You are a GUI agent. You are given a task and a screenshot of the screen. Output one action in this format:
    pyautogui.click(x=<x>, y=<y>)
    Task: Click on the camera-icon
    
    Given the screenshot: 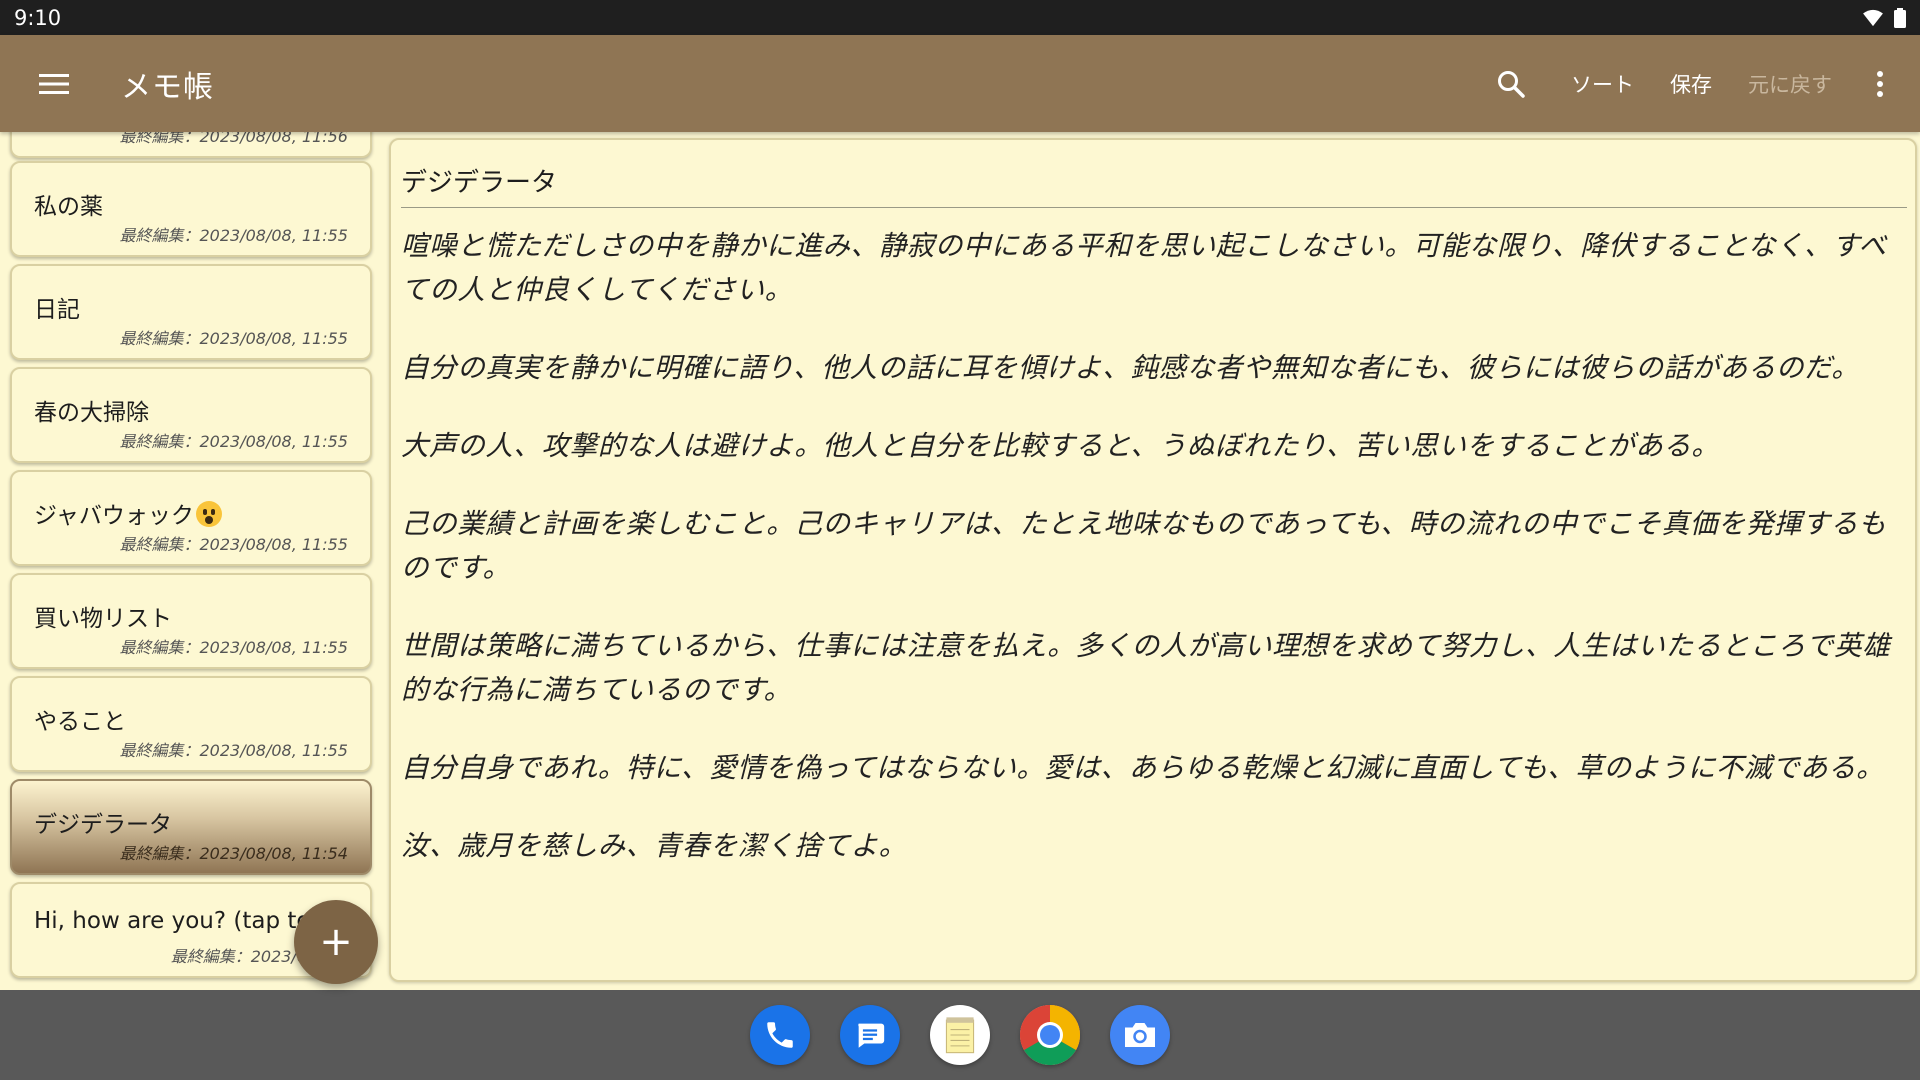 What is the action you would take?
    pyautogui.click(x=1140, y=1035)
    